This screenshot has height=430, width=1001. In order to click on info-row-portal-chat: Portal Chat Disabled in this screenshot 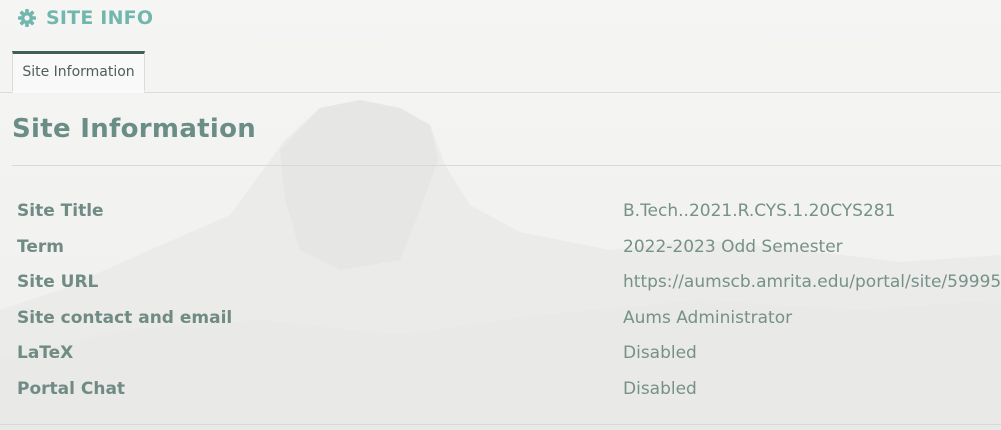, I will do `click(500, 390)`.